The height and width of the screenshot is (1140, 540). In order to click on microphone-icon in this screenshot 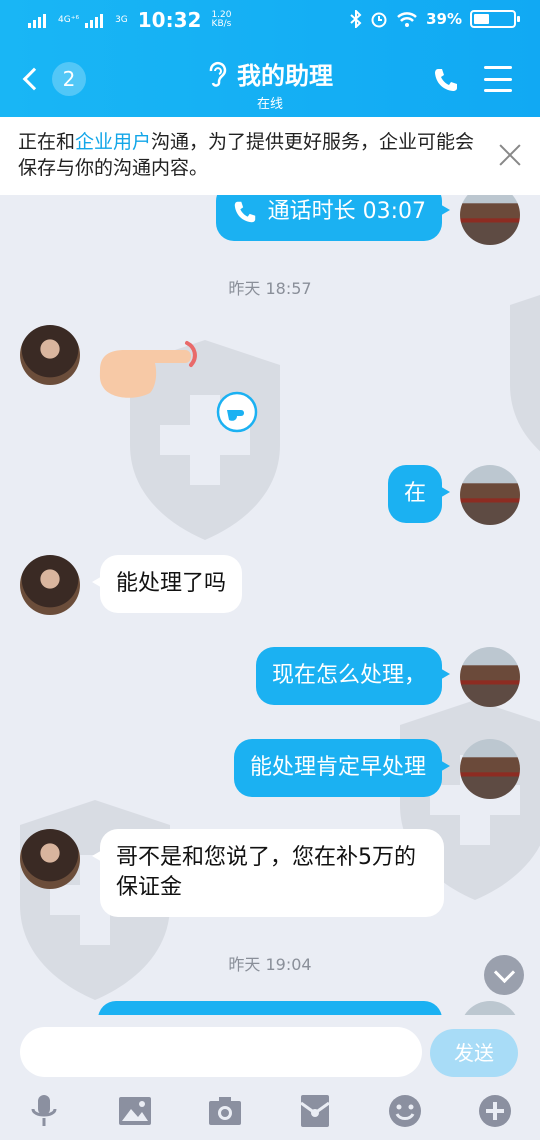, I will do `click(44, 1111)`.